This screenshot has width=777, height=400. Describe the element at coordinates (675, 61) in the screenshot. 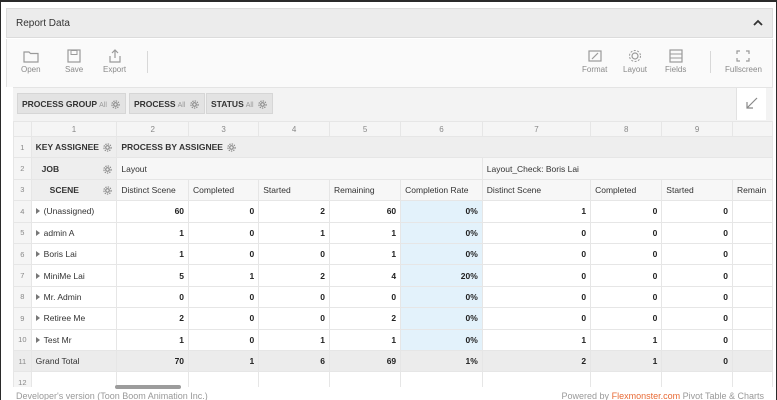

I see `fields-button: Fields` at that location.